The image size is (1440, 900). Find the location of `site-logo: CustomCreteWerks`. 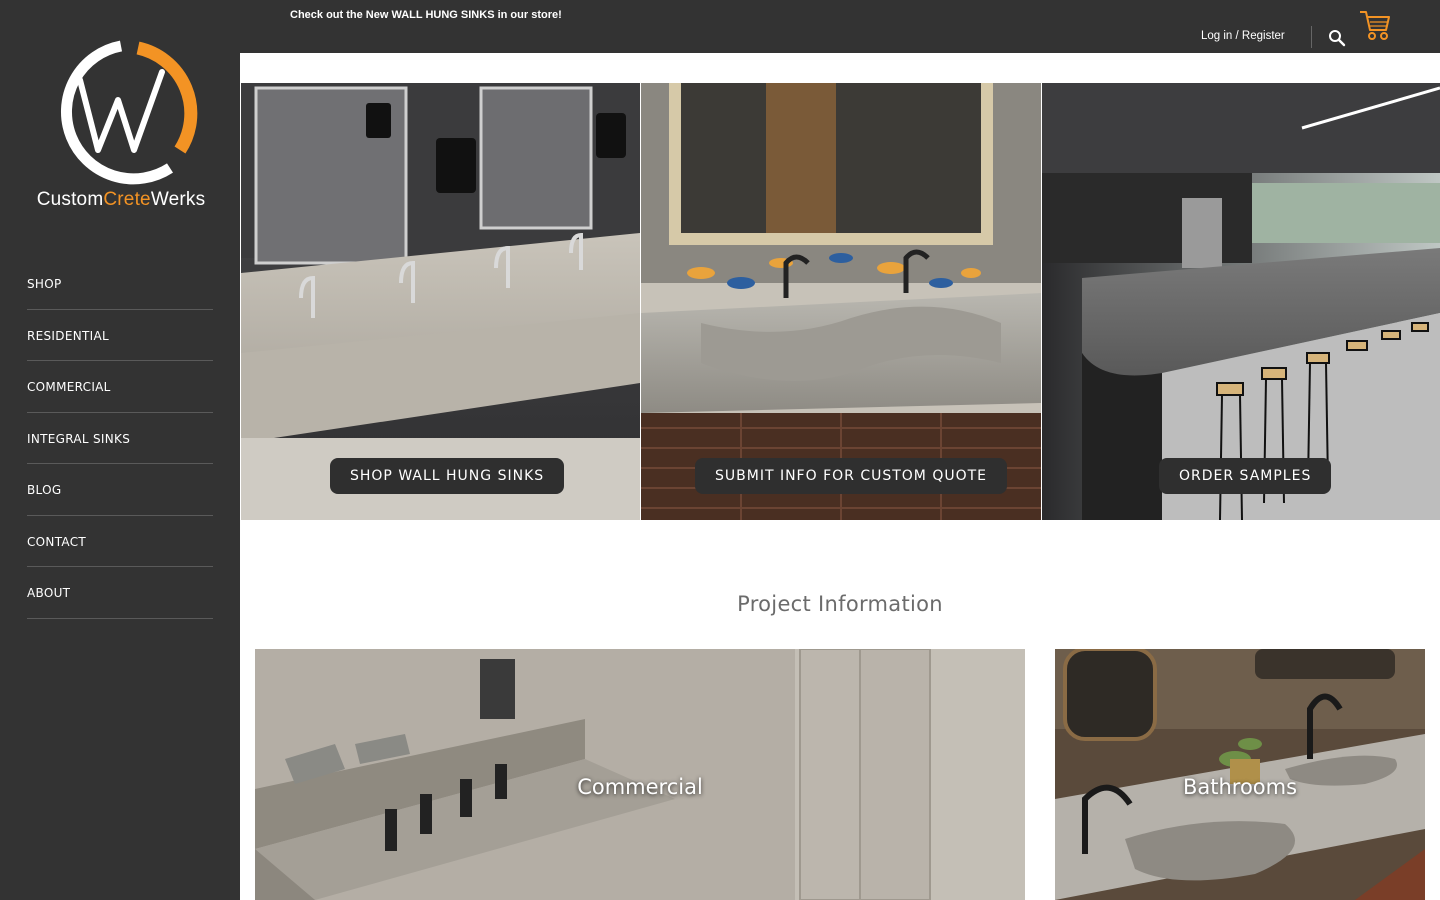

site-logo: CustomCreteWerks is located at coordinates (121, 125).